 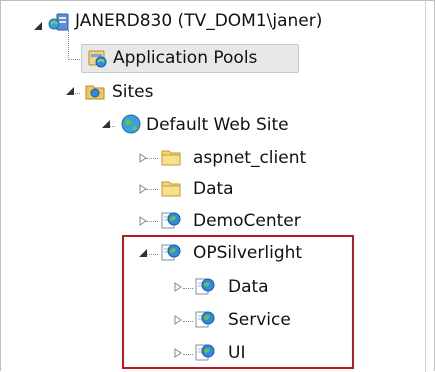 What do you see at coordinates (249, 158) in the screenshot?
I see `tree-item-aspnet-client: aspnet_client` at bounding box center [249, 158].